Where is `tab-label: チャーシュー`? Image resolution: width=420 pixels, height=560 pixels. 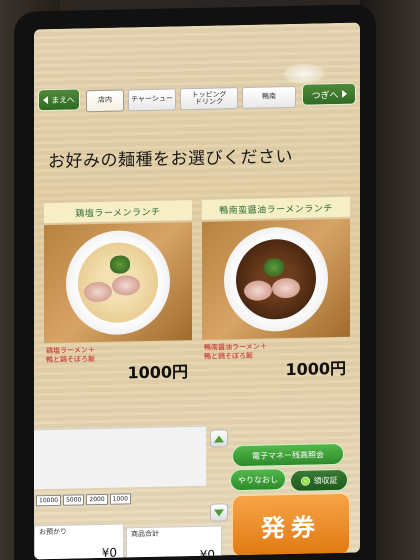
tab-label: チャーシュー is located at coordinates (152, 99).